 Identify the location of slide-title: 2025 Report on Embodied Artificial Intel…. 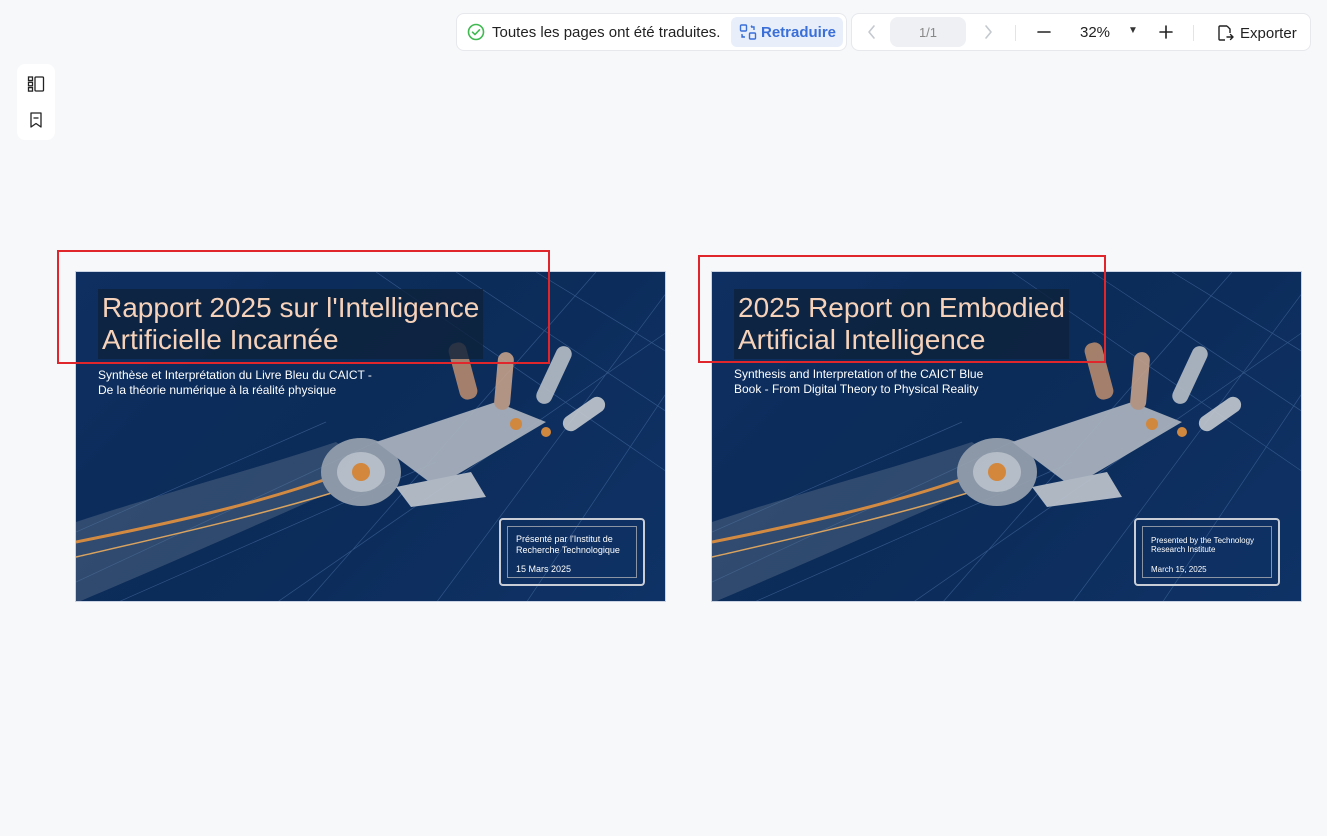
(901, 323).